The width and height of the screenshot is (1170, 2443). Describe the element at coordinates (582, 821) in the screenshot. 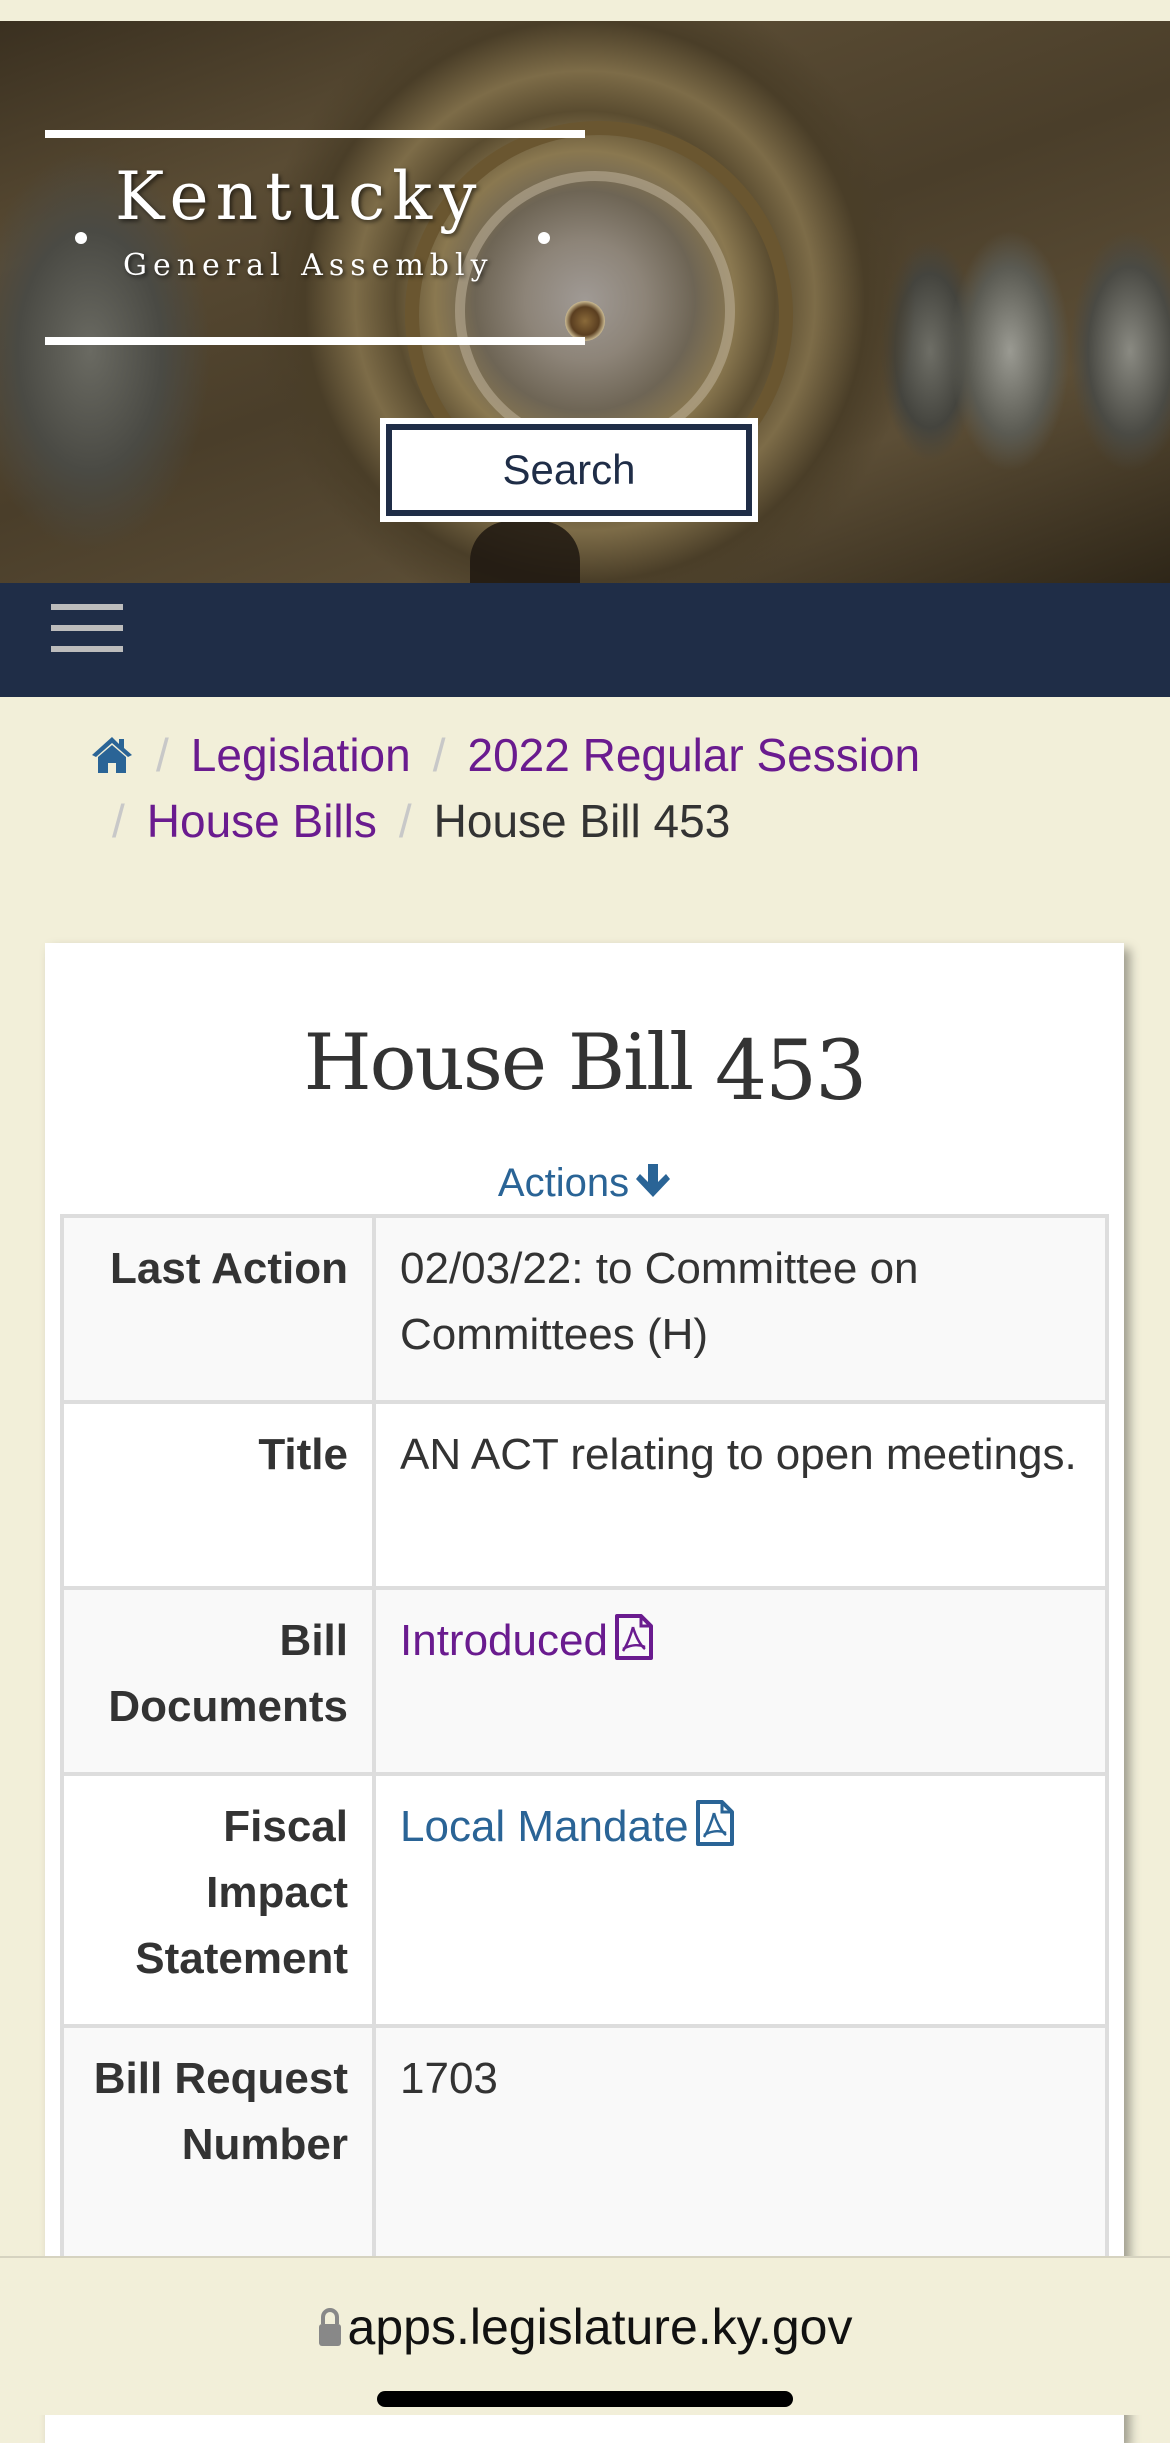

I see `breadcrumb-current: House Bill 453` at that location.